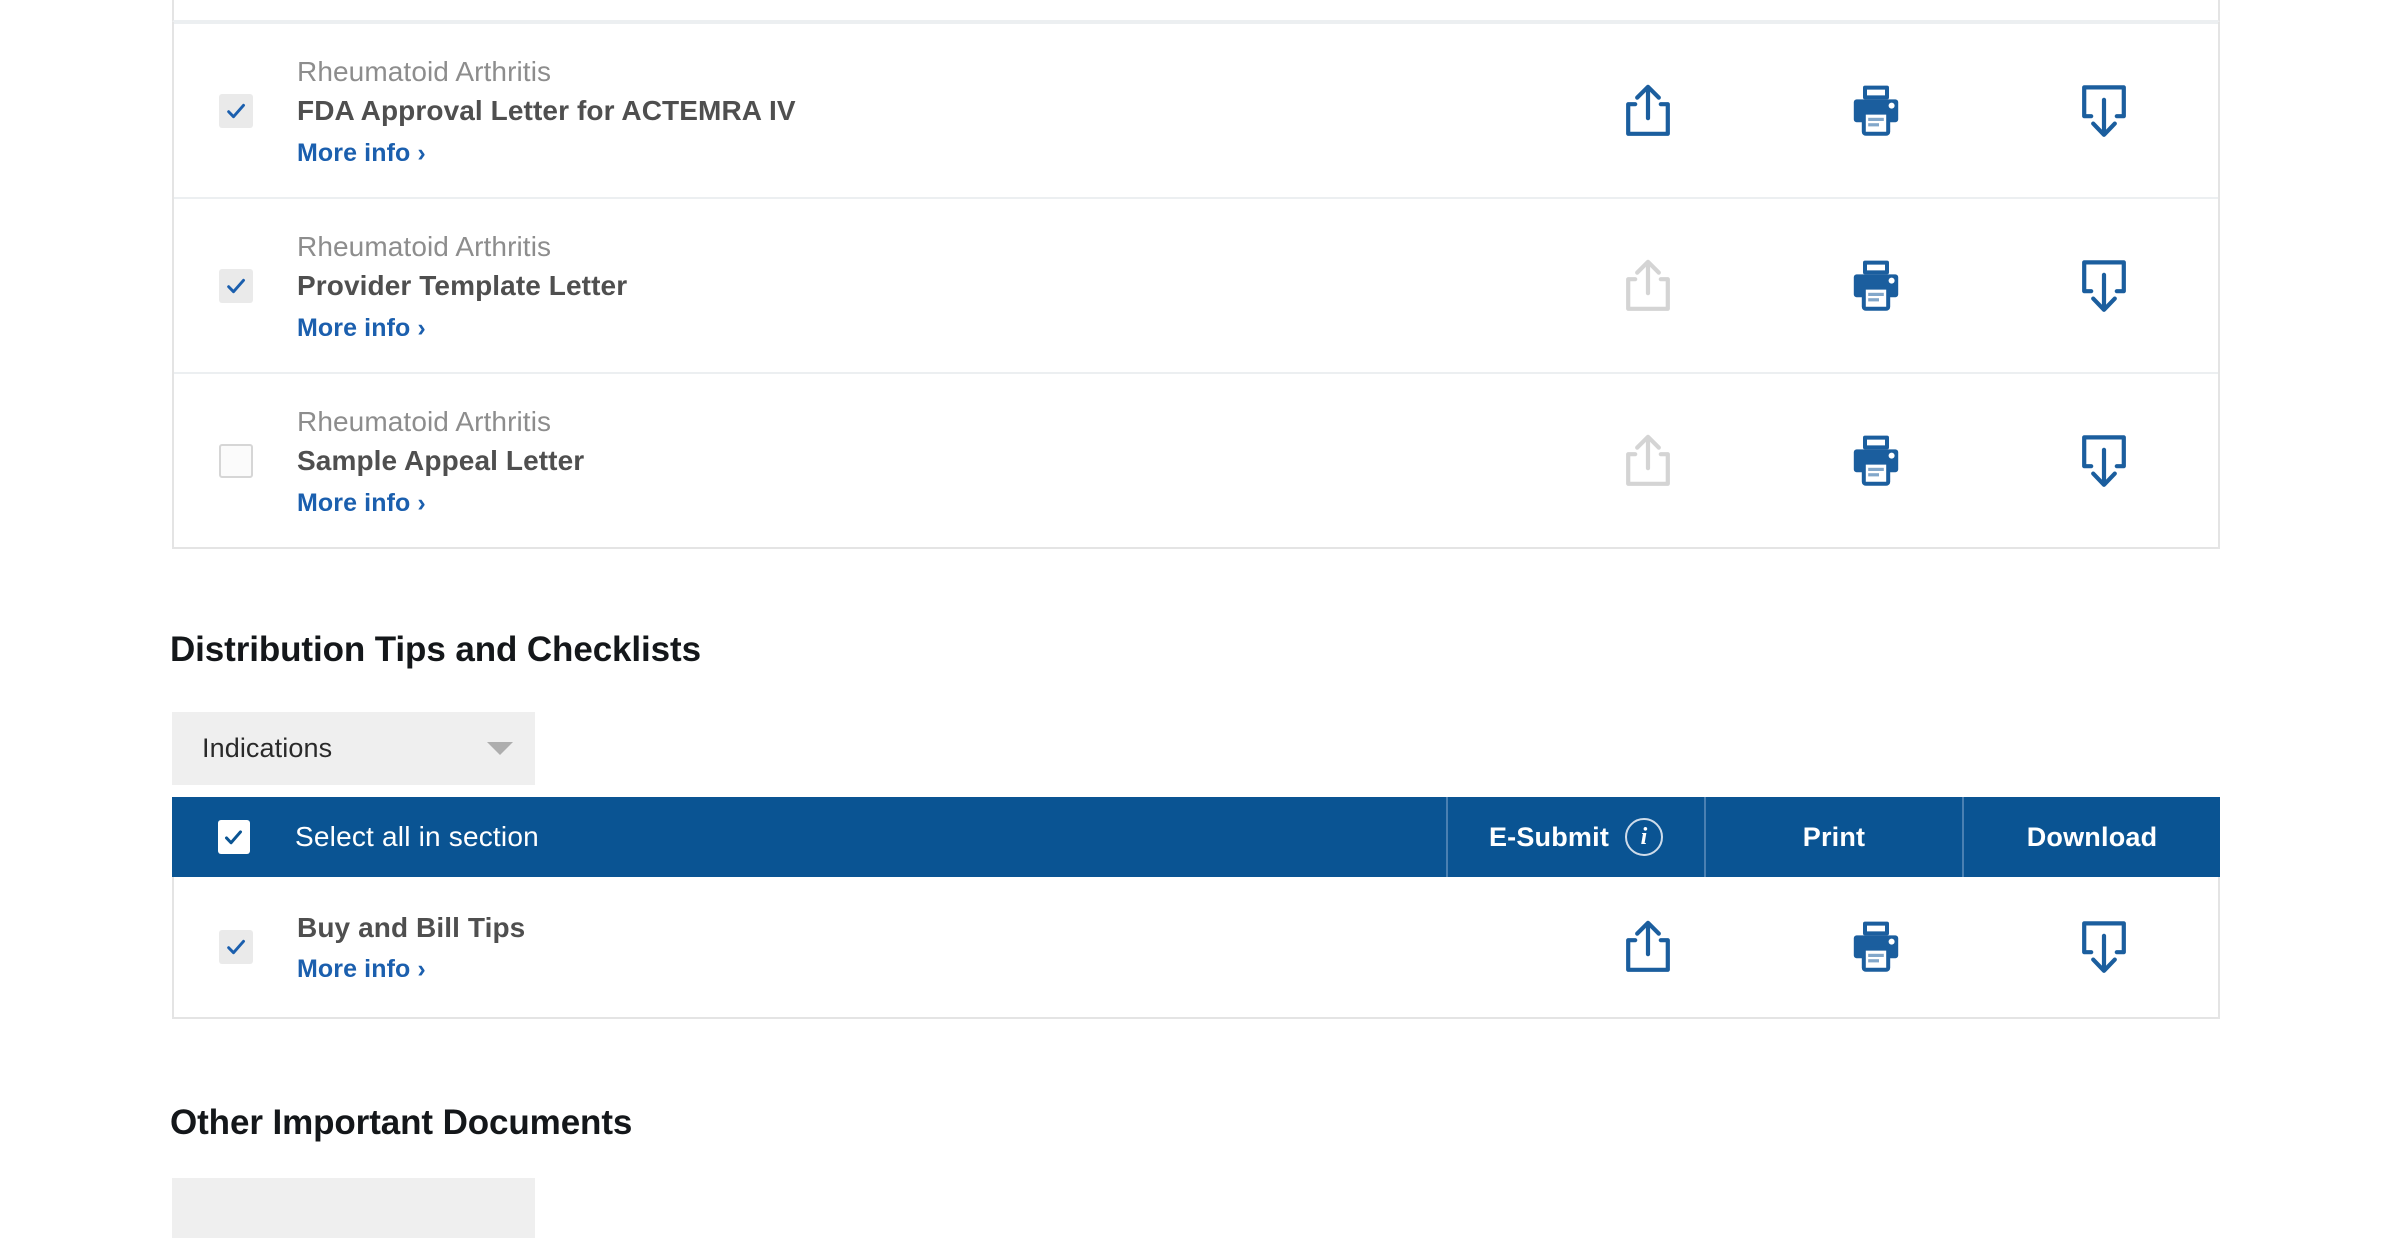  What do you see at coordinates (353, 748) in the screenshot?
I see `indications-filter-dropdown: Indications` at bounding box center [353, 748].